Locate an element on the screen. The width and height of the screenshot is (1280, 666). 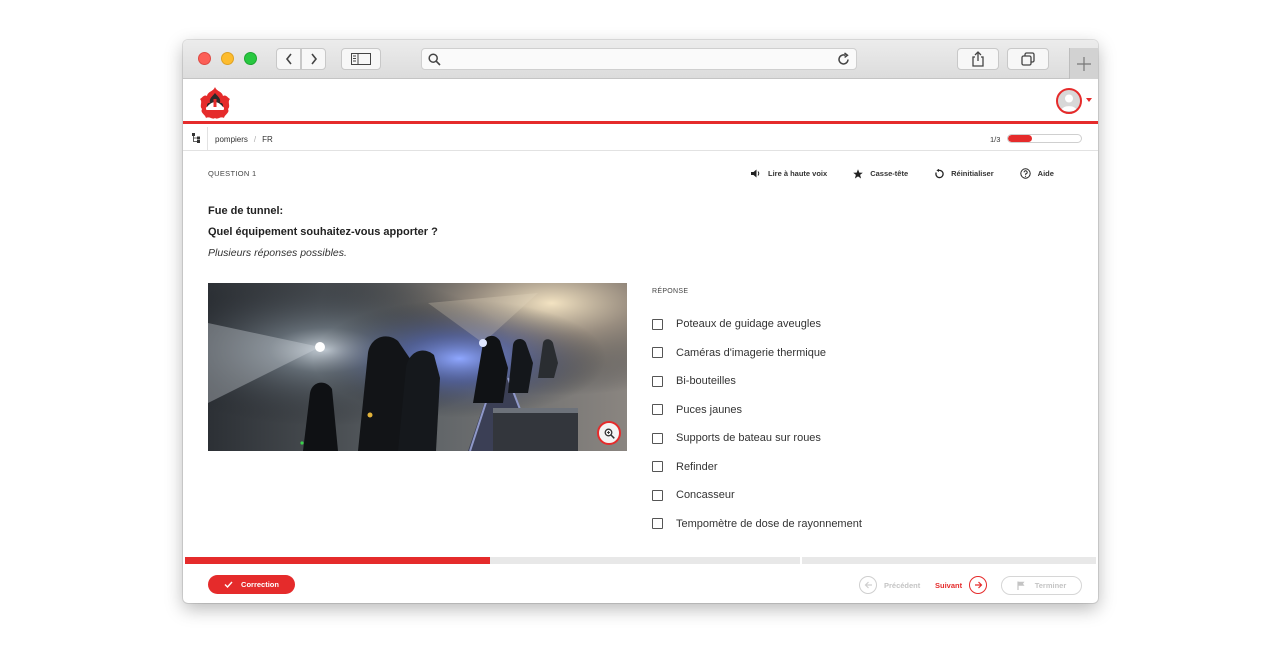
address-bar is located at coordinates (639, 59).